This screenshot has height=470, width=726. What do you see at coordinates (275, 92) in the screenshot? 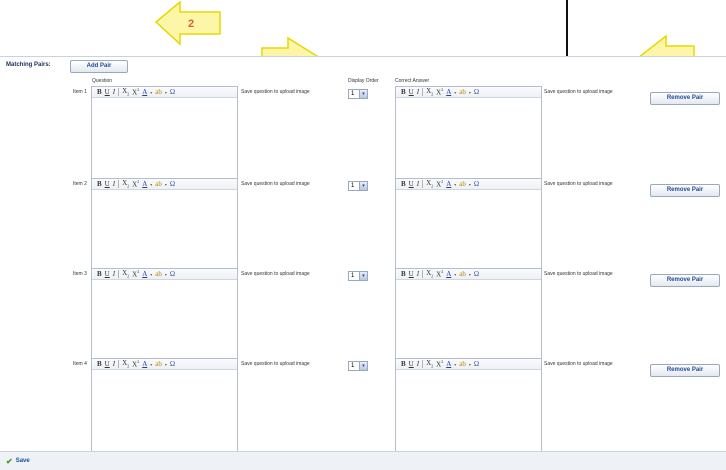
I see `question-upload-note: Save question to upload image` at bounding box center [275, 92].